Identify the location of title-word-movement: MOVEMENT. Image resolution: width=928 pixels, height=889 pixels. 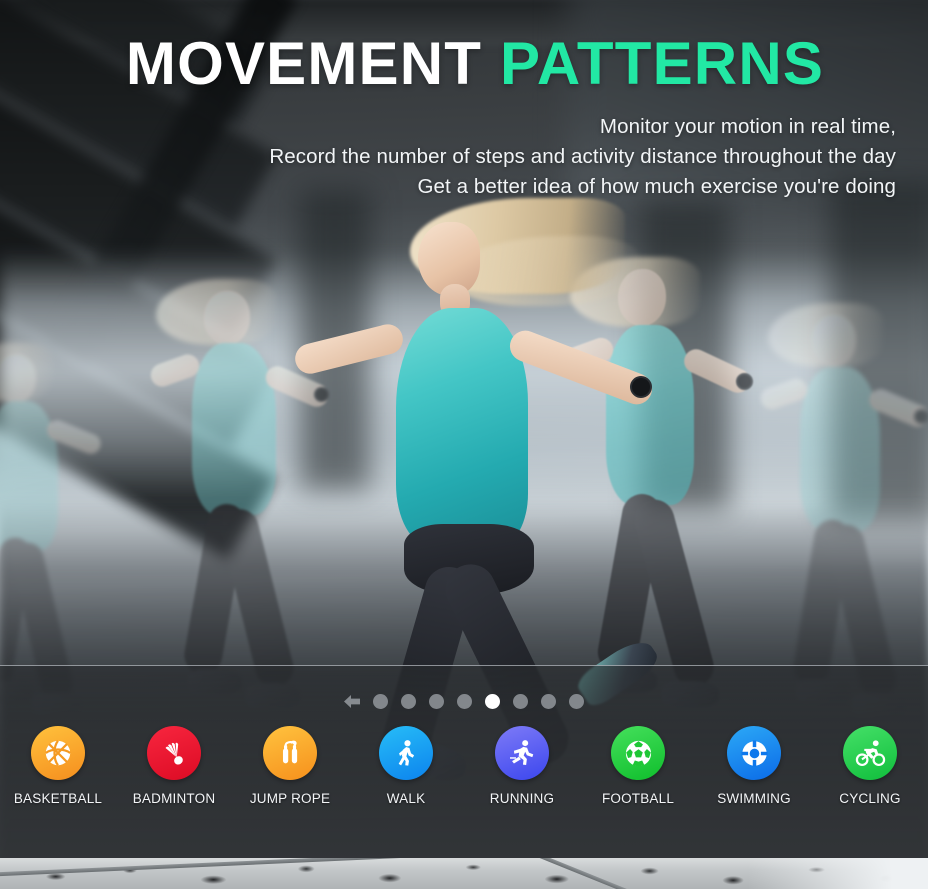
(304, 63).